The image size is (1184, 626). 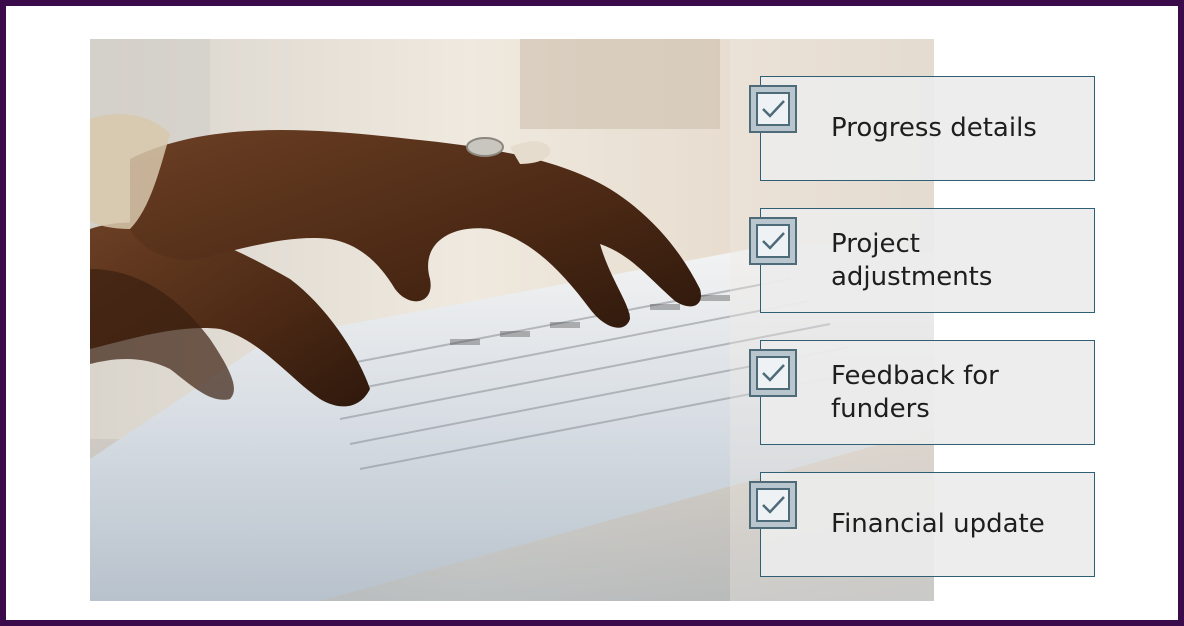 I want to click on checklist-item-label: Feedback for funders, so click(x=915, y=392).